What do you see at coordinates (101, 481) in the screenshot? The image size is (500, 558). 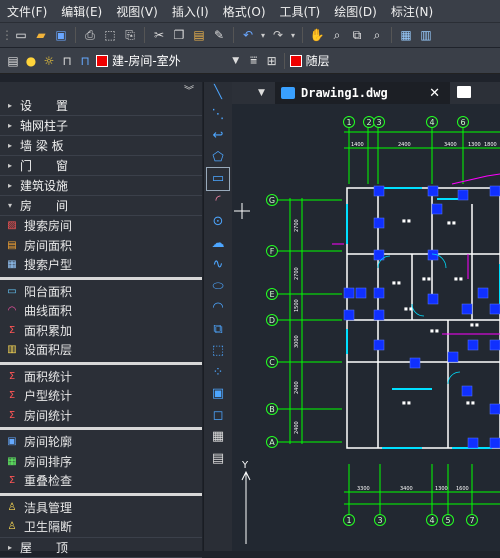 I see `tool-overlap-check: Σ 重叠检查` at bounding box center [101, 481].